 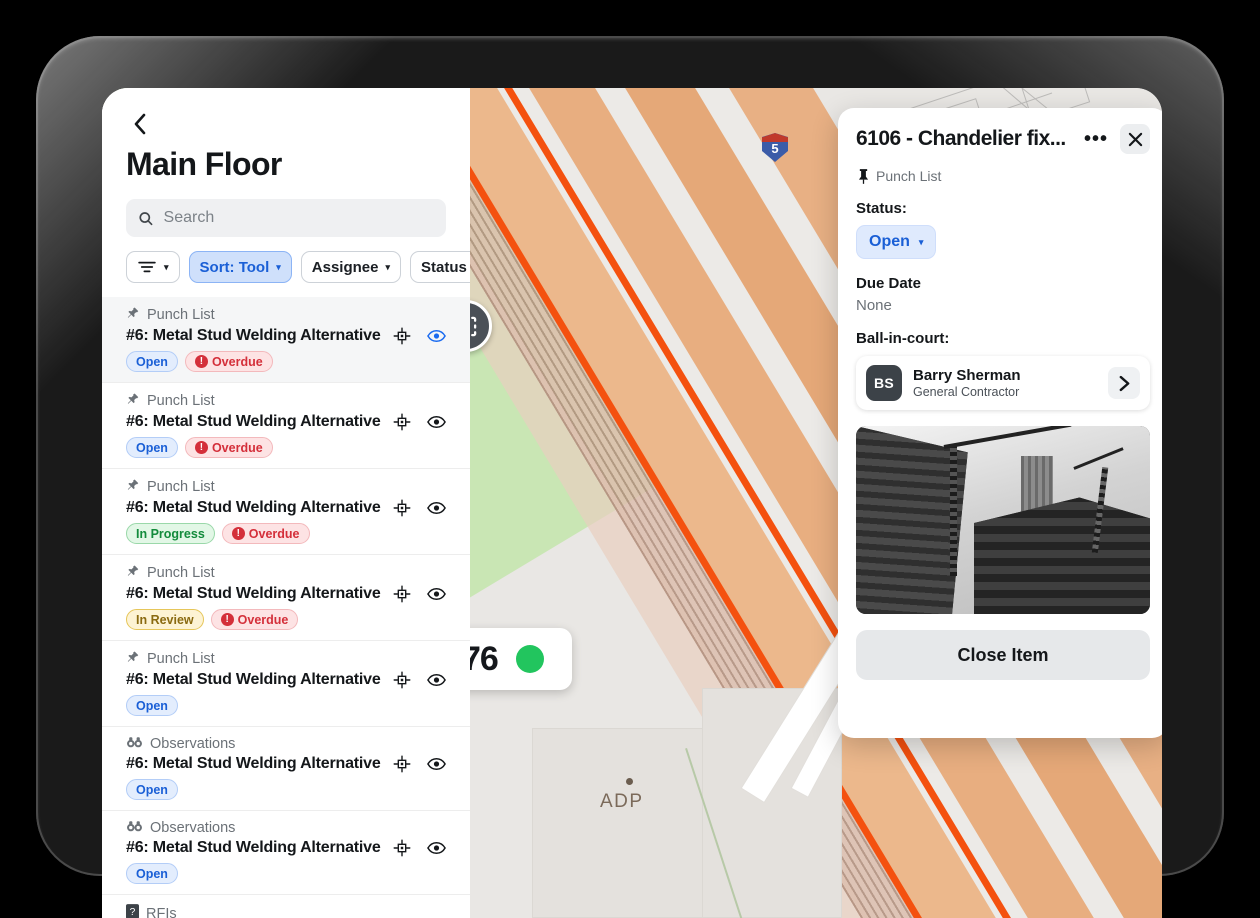 What do you see at coordinates (1003, 655) in the screenshot?
I see `close-item-button: Close Item` at bounding box center [1003, 655].